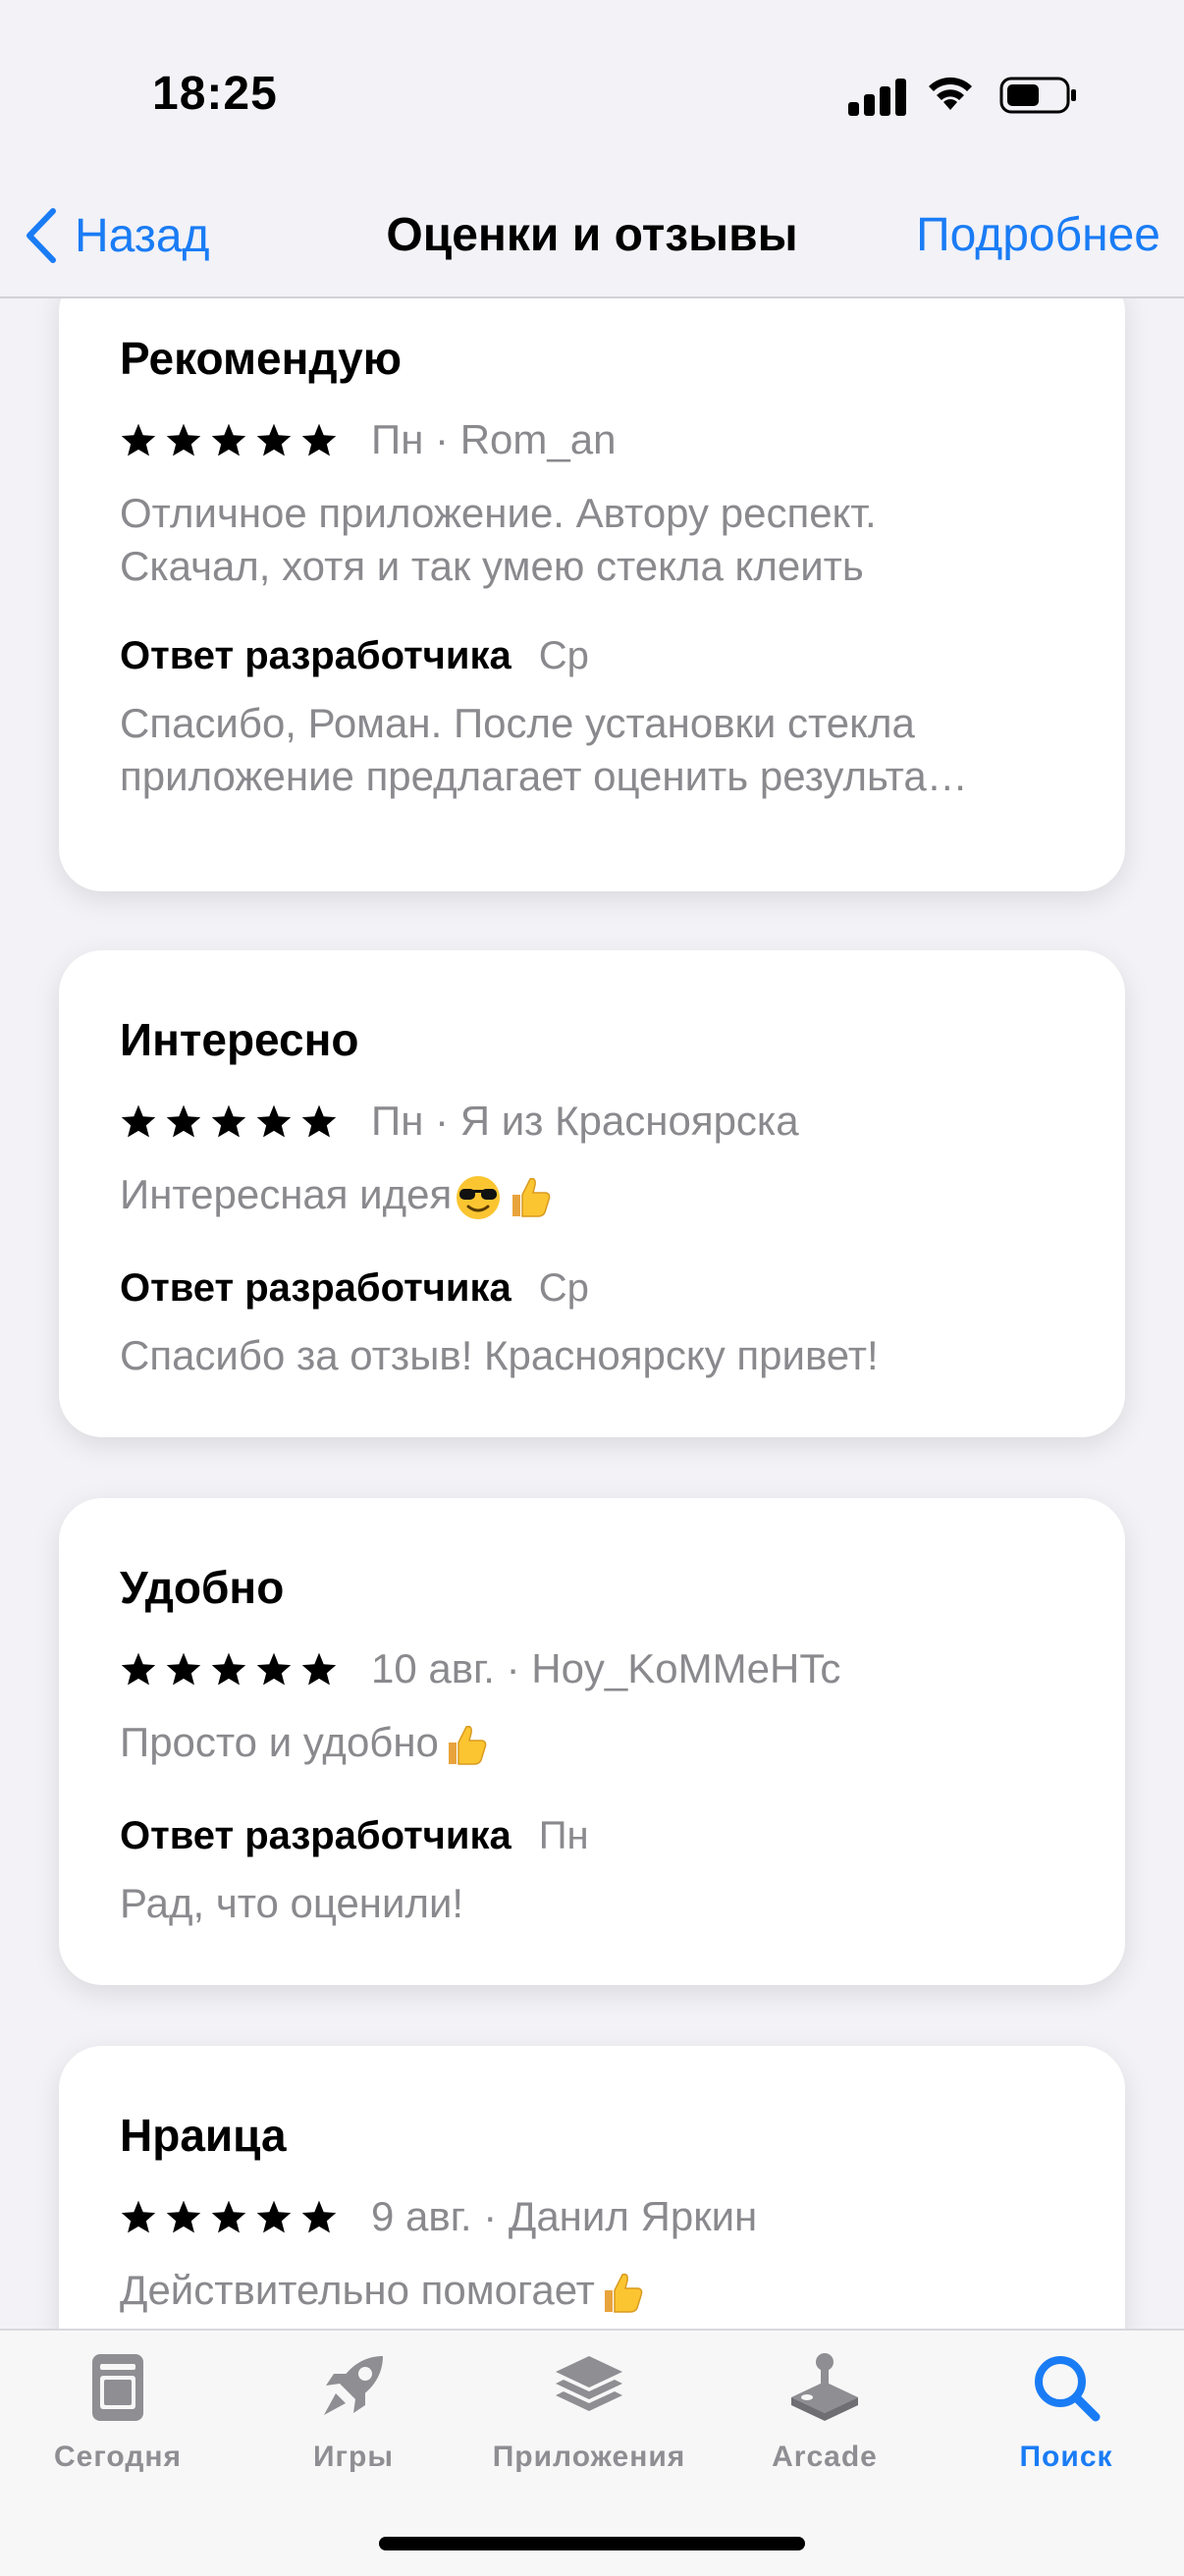  I want to click on more-button: Подробнее, so click(1038, 235).